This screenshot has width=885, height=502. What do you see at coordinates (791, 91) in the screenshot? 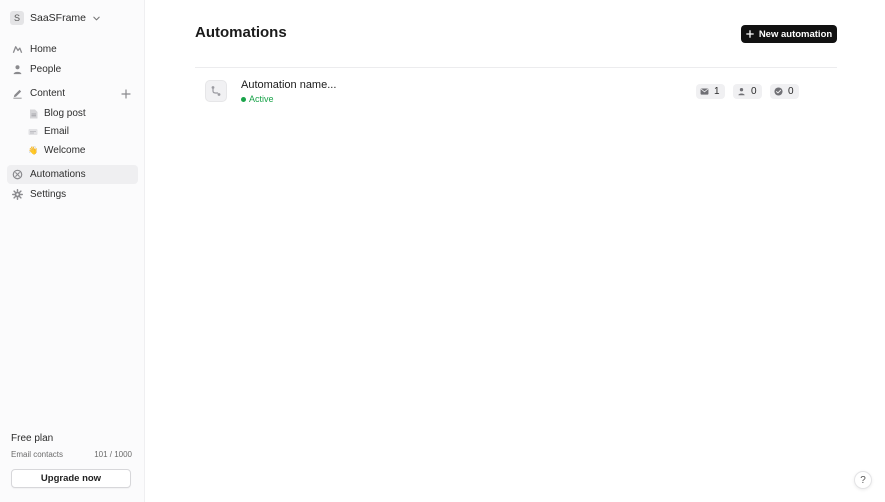
I see `completed-count: 0` at bounding box center [791, 91].